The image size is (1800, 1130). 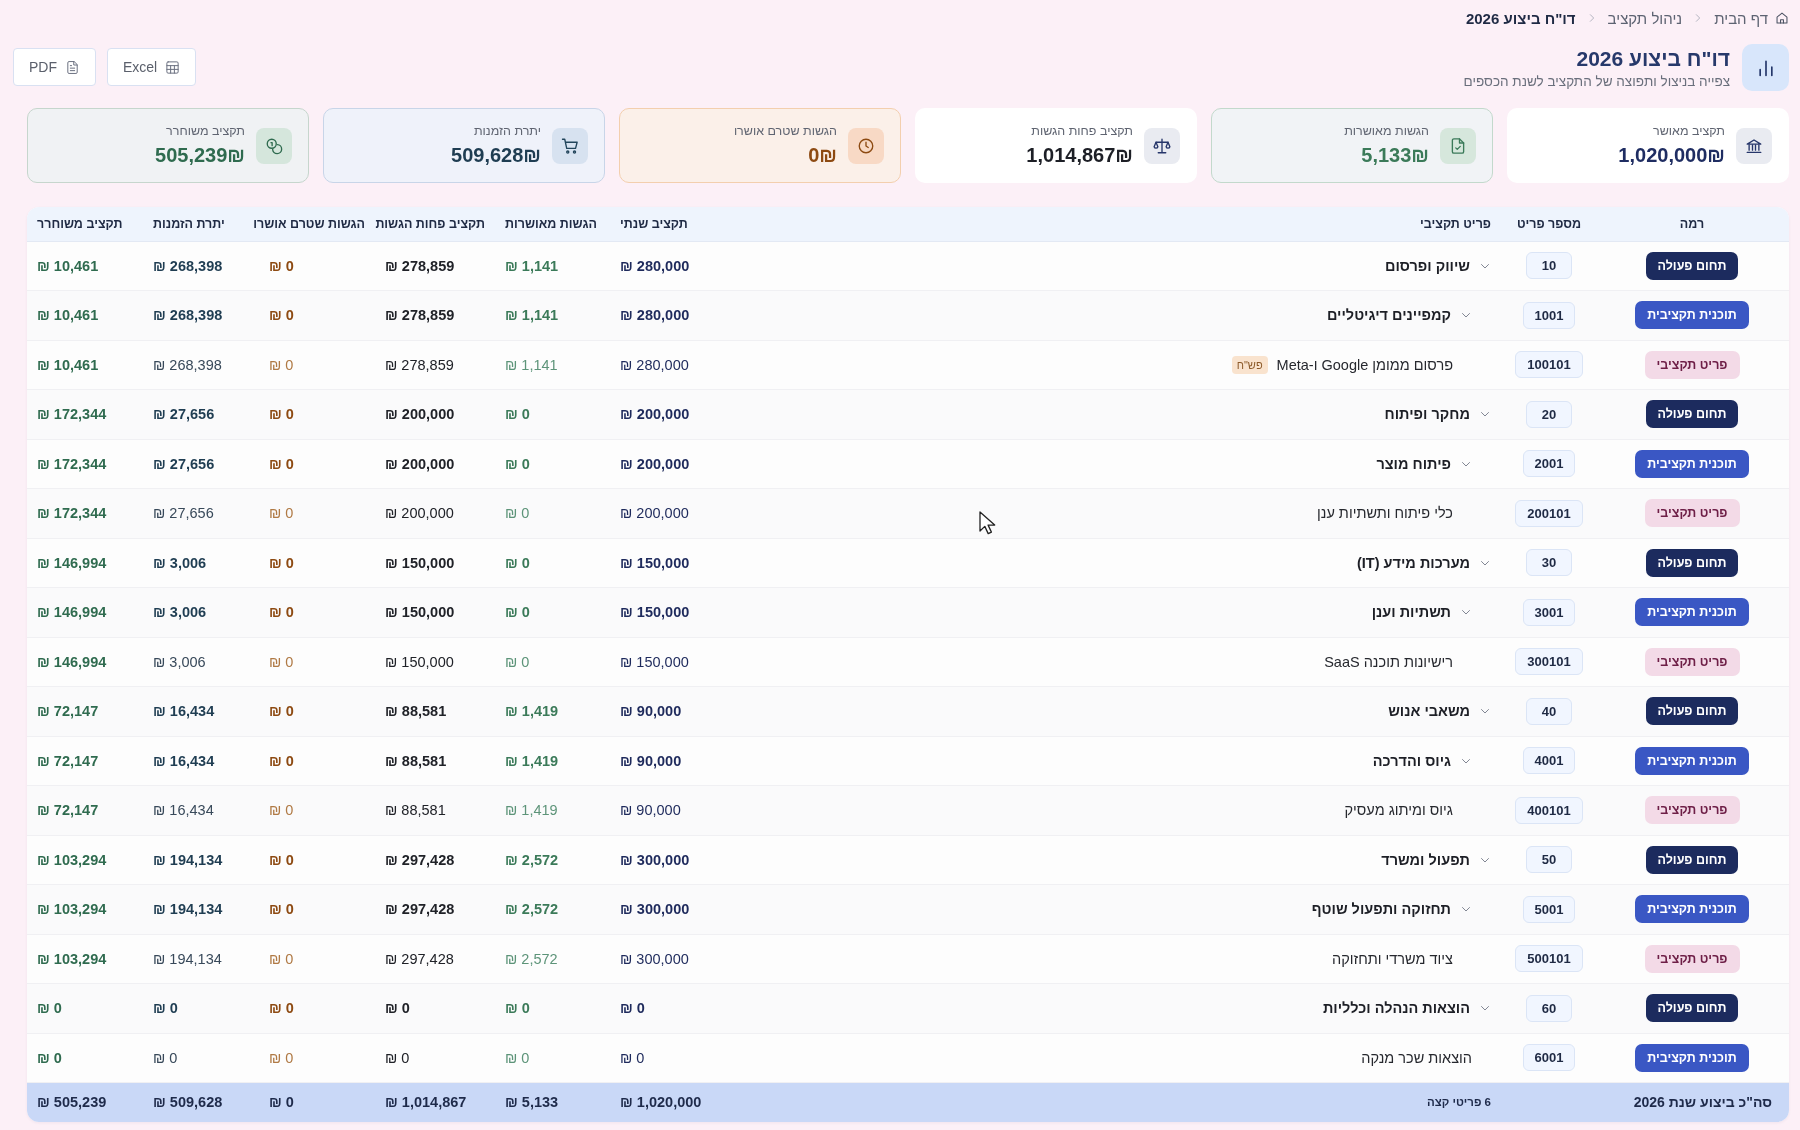 What do you see at coordinates (1458, 1102) in the screenshot?
I see `leaf-count: 6 פריטי קצה` at bounding box center [1458, 1102].